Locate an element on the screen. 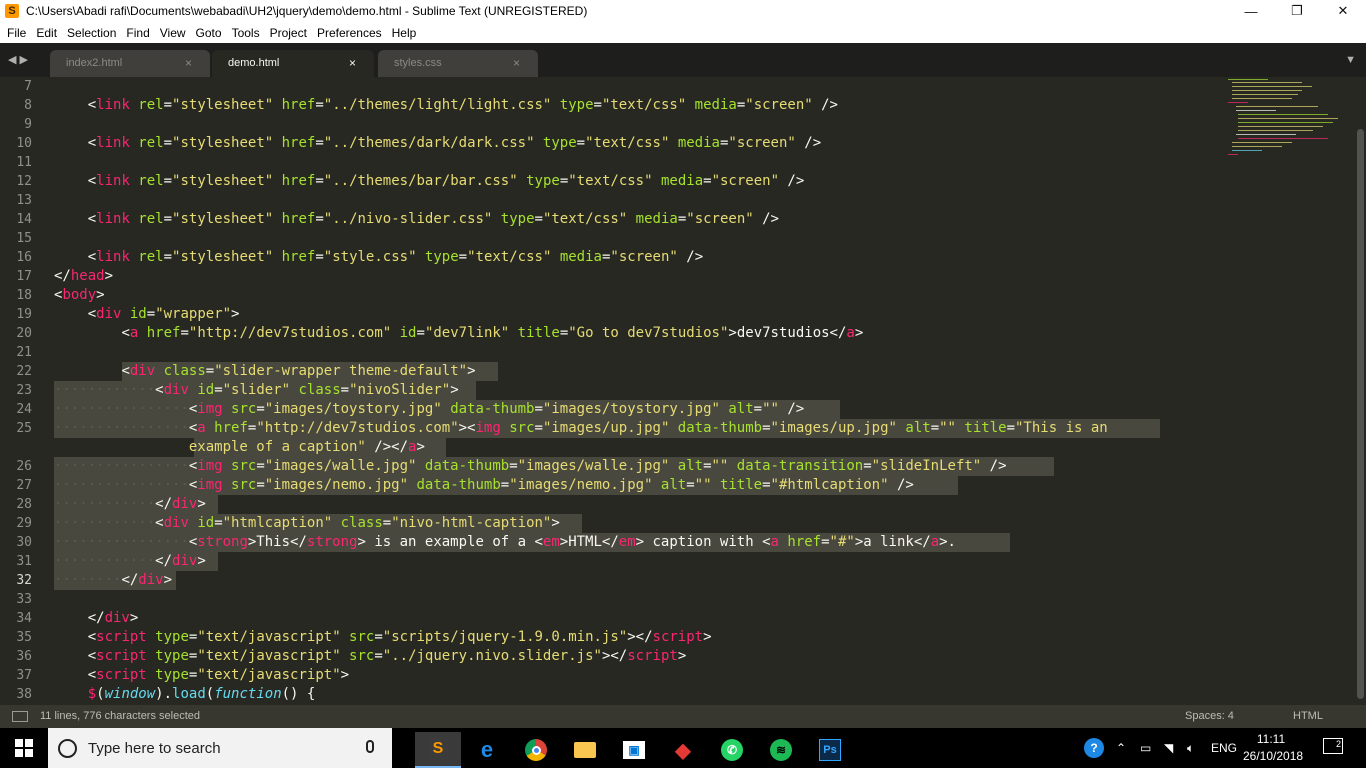 This screenshot has height=768, width=1366. minimize-button: — is located at coordinates (1251, 11).